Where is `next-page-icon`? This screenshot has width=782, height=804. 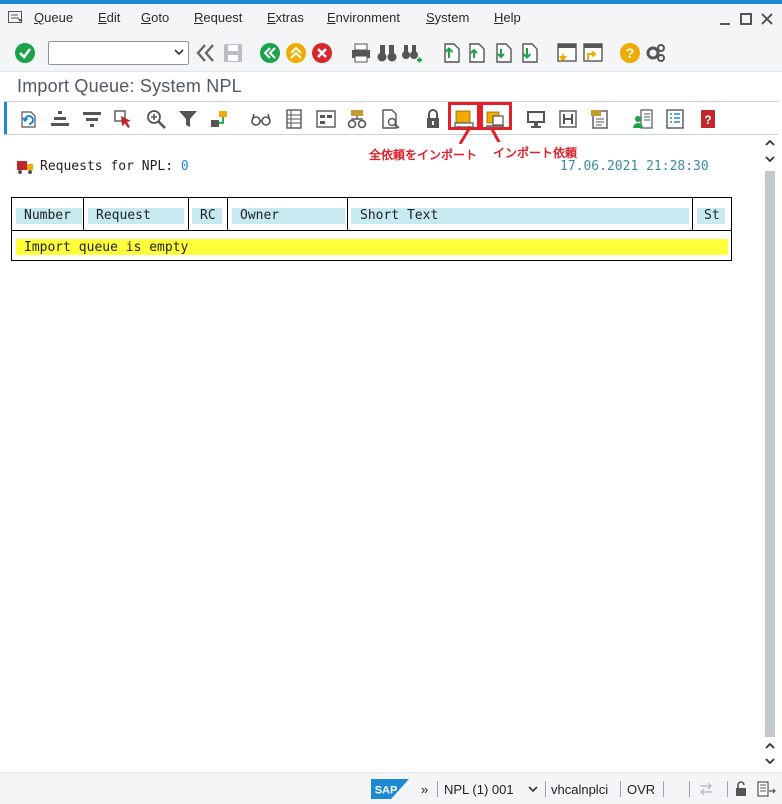 next-page-icon is located at coordinates (503, 53).